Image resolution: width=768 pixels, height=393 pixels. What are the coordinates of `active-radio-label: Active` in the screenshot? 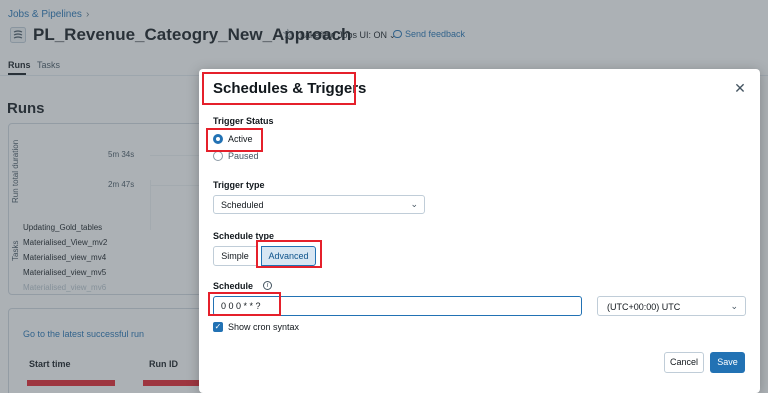 It's located at (240, 139).